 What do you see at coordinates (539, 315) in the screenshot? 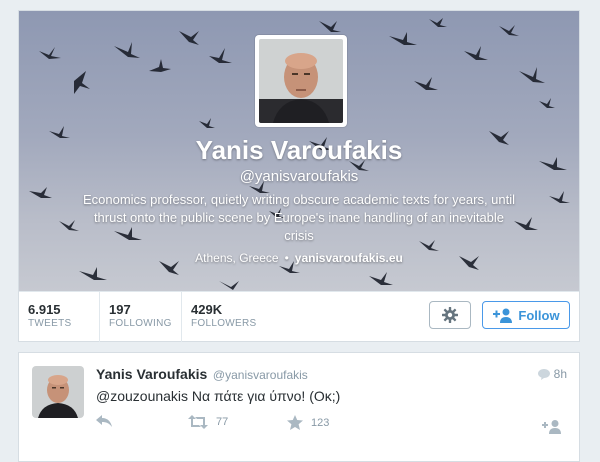
I see `follow-button-label: Follow` at bounding box center [539, 315].